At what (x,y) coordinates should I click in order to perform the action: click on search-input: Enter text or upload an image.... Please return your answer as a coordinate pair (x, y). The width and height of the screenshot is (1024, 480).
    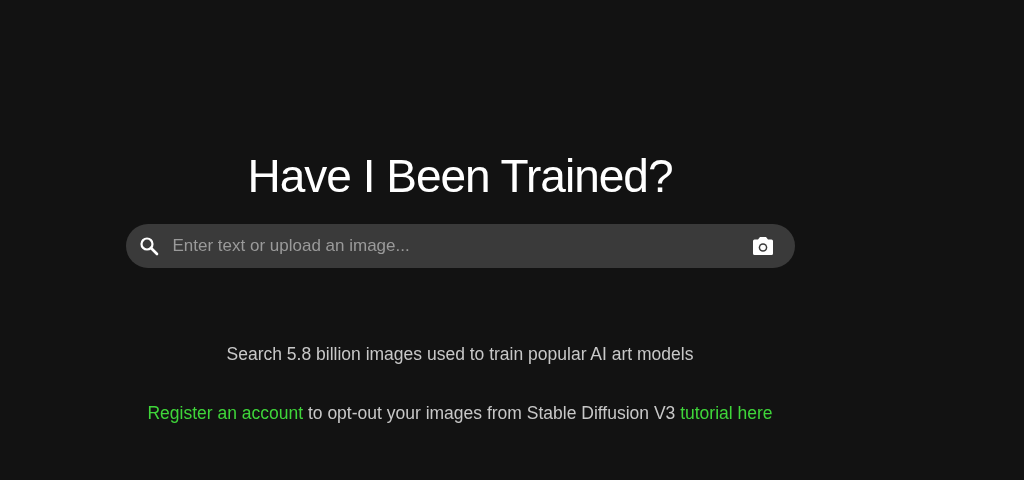
    Looking at the image, I should click on (454, 246).